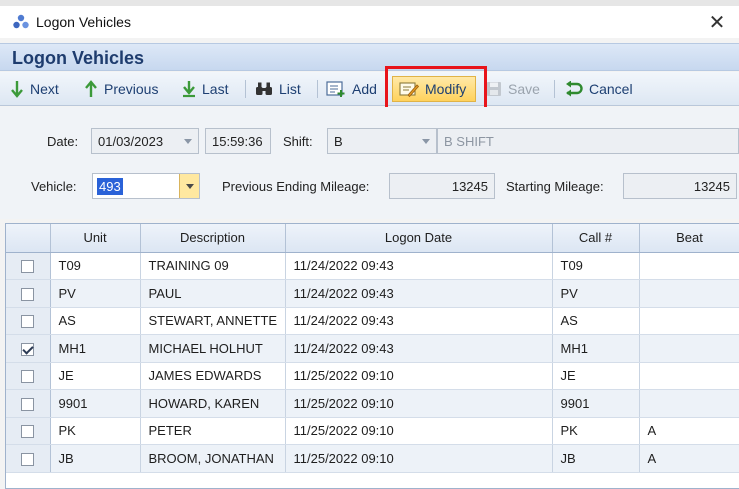 The height and width of the screenshot is (489, 739). I want to click on column-header-description: Description, so click(213, 238).